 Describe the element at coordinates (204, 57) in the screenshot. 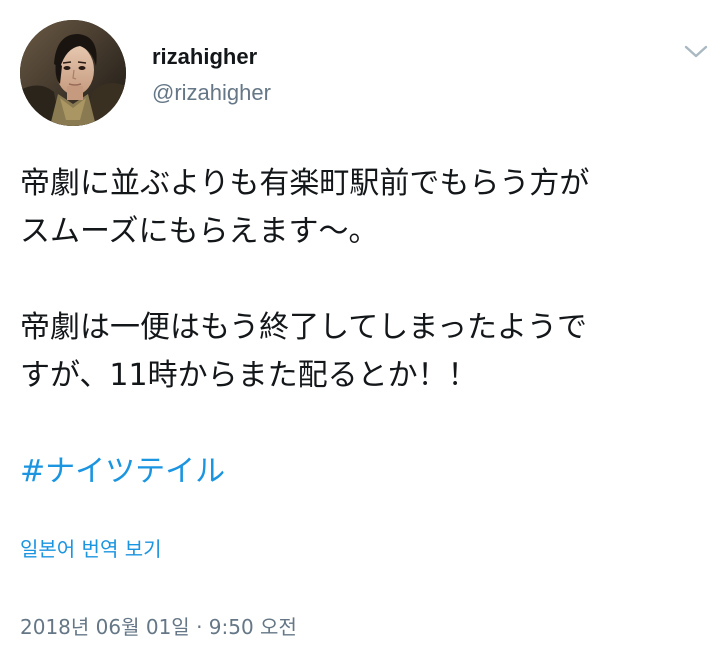

I see `author-display-name: rizahigher` at that location.